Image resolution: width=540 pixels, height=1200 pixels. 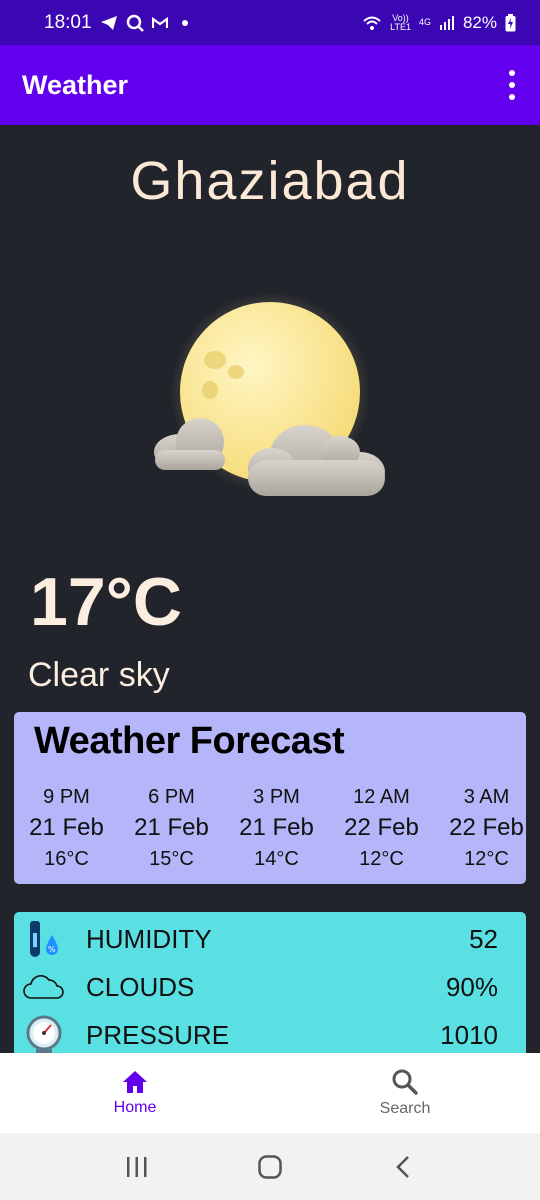 I want to click on back-icon, so click(x=403, y=1166).